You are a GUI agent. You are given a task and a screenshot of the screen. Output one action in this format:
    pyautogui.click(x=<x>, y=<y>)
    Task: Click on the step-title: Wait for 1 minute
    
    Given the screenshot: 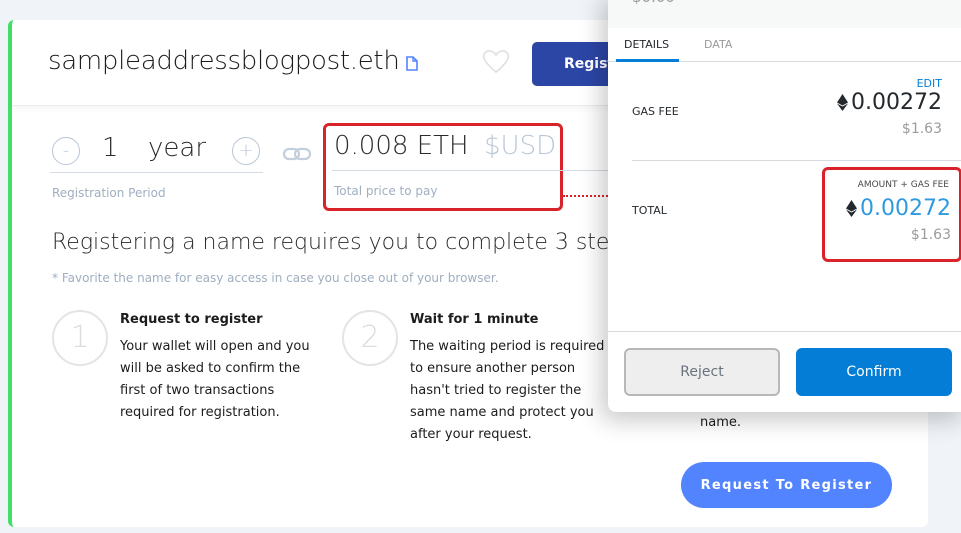 What is the action you would take?
    pyautogui.click(x=474, y=319)
    